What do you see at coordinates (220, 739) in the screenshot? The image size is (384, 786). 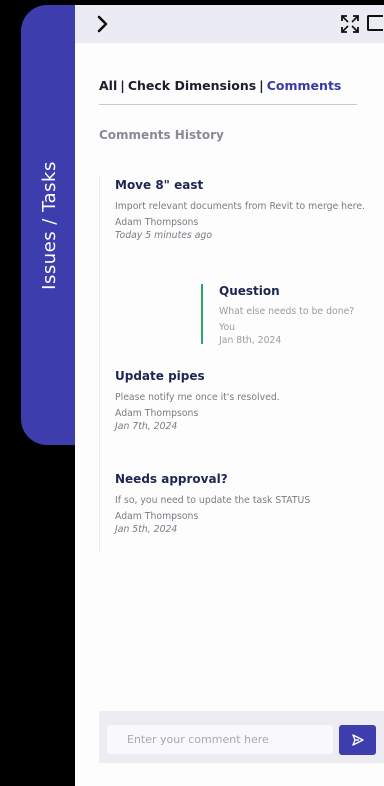 I see `comment-input` at bounding box center [220, 739].